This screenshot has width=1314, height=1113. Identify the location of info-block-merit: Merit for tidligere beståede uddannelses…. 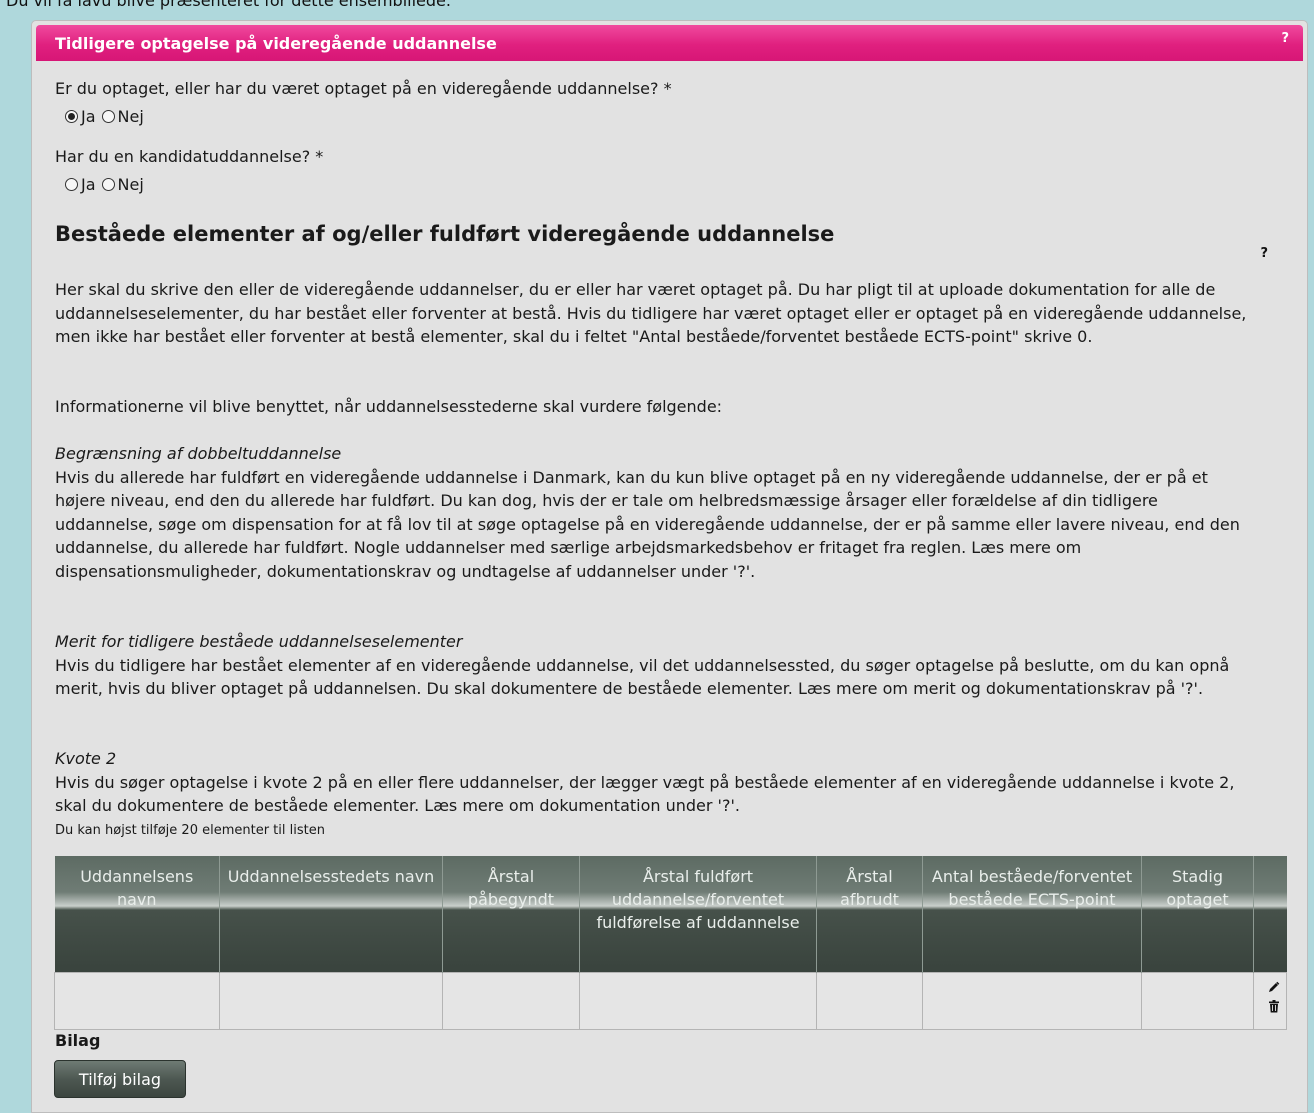
(655, 665).